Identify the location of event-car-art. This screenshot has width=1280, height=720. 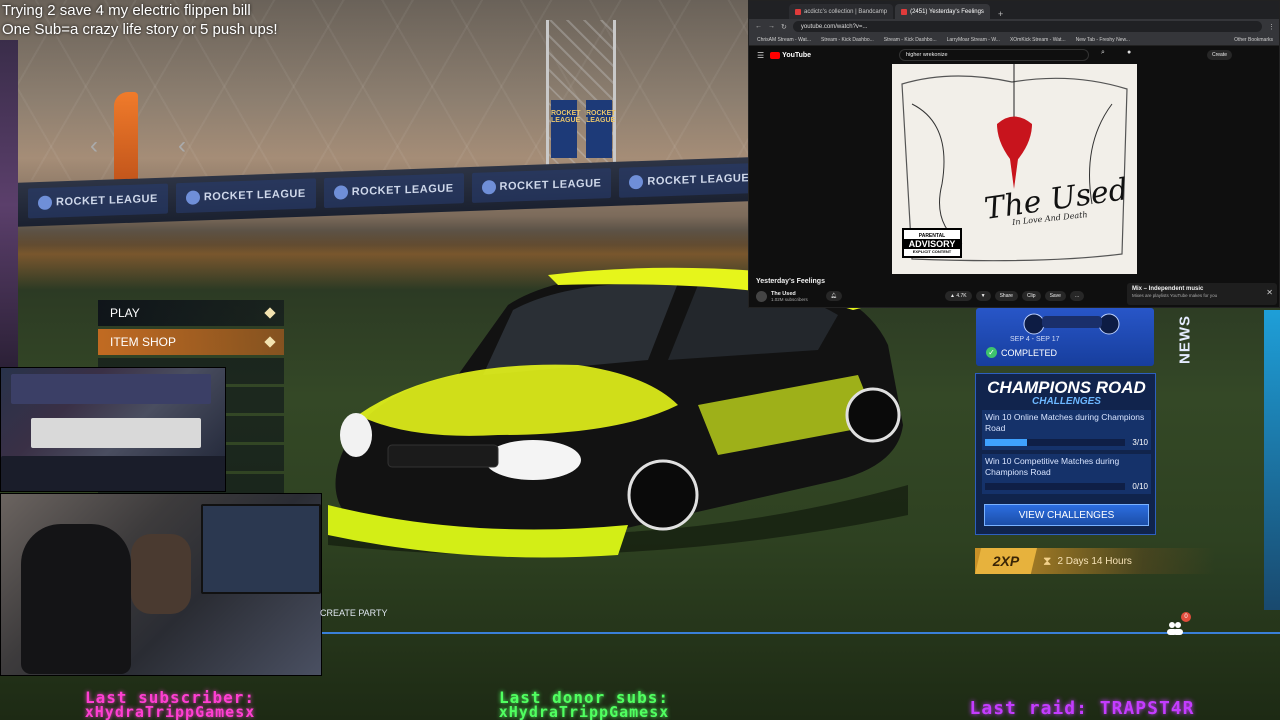
(1071, 324).